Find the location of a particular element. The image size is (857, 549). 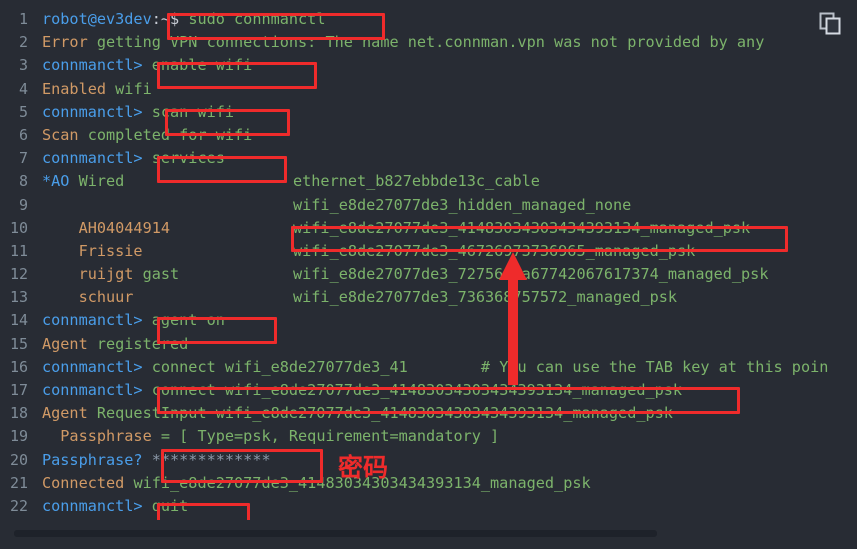

line-number: 4 is located at coordinates (23, 88).